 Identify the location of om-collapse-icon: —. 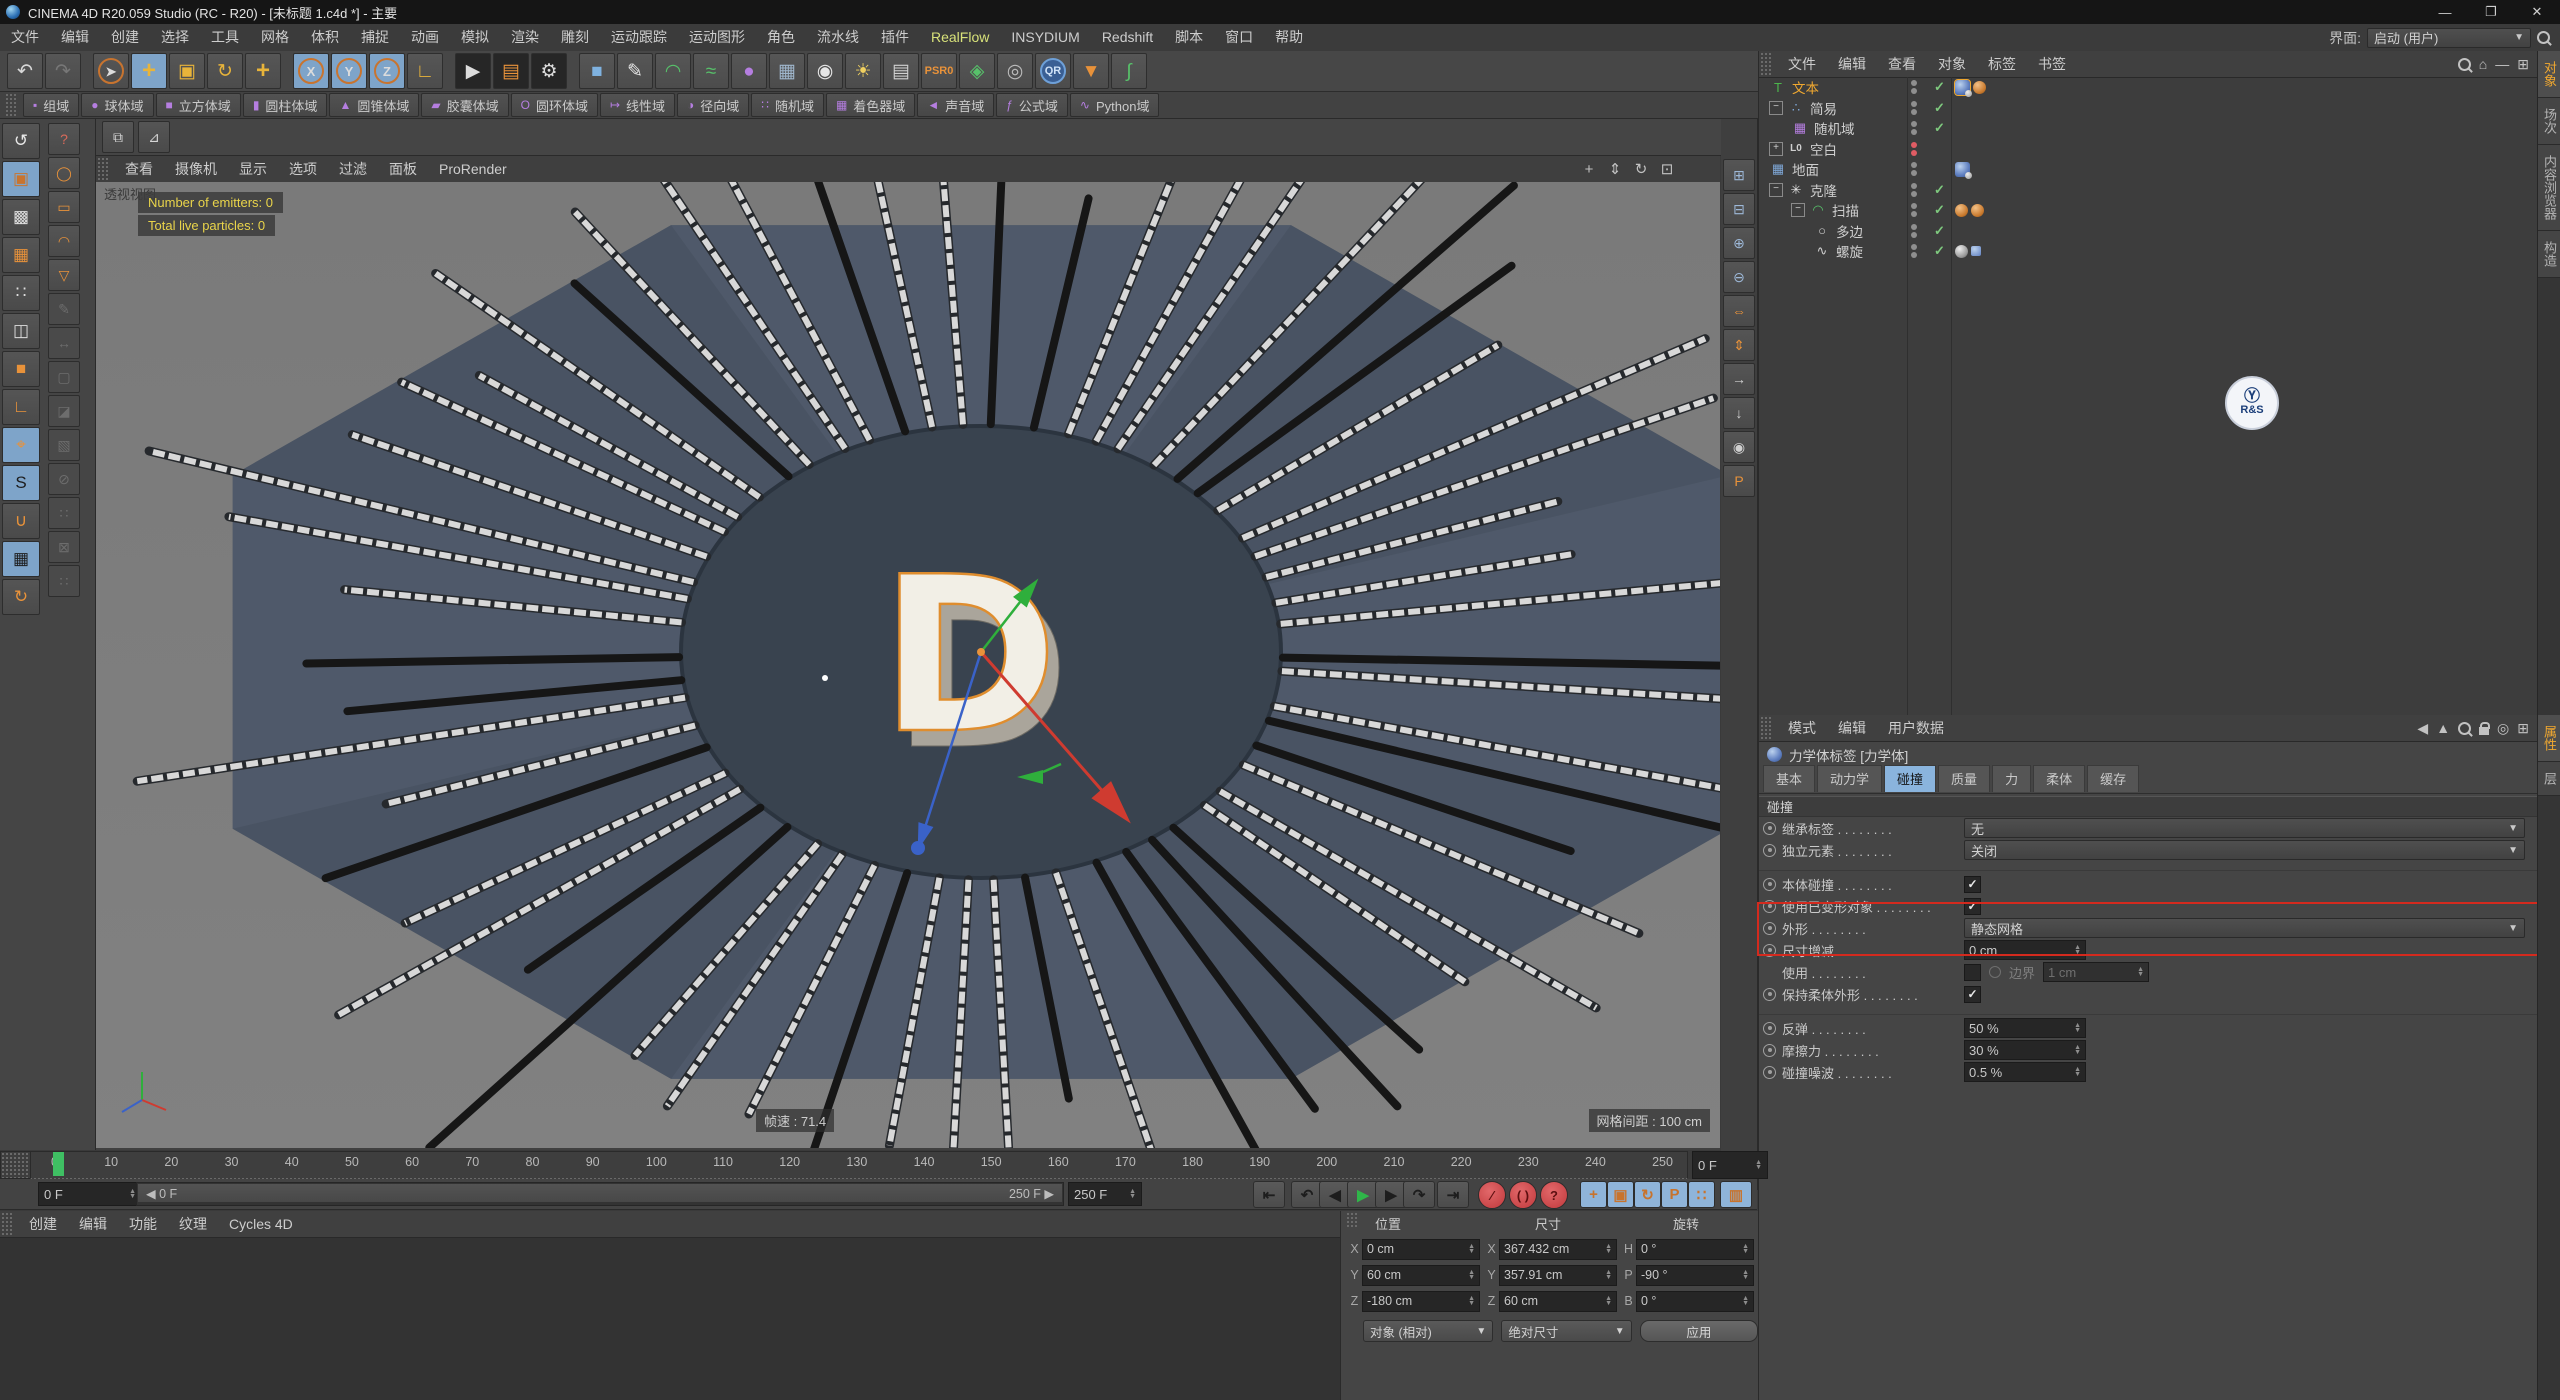
(2502, 64).